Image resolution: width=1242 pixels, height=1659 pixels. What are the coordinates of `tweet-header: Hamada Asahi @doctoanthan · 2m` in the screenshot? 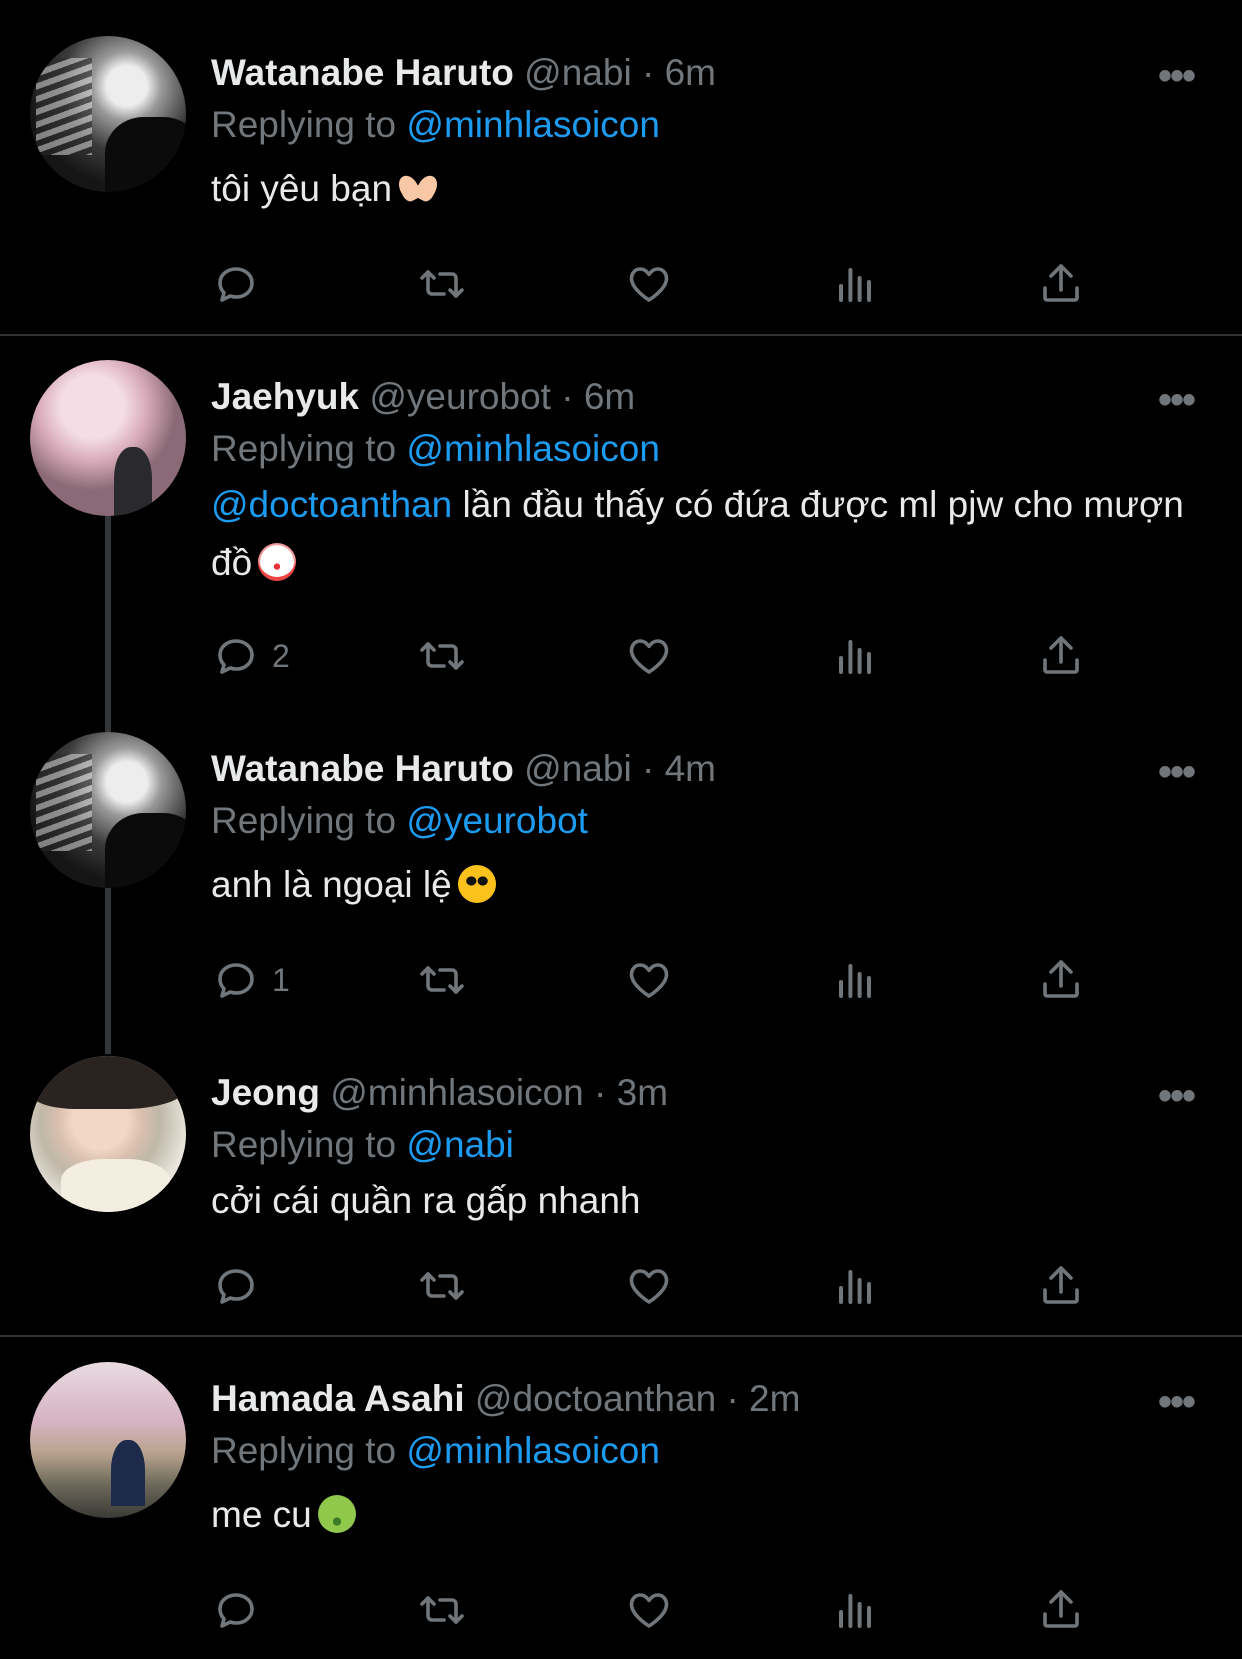 It's located at (505, 1399).